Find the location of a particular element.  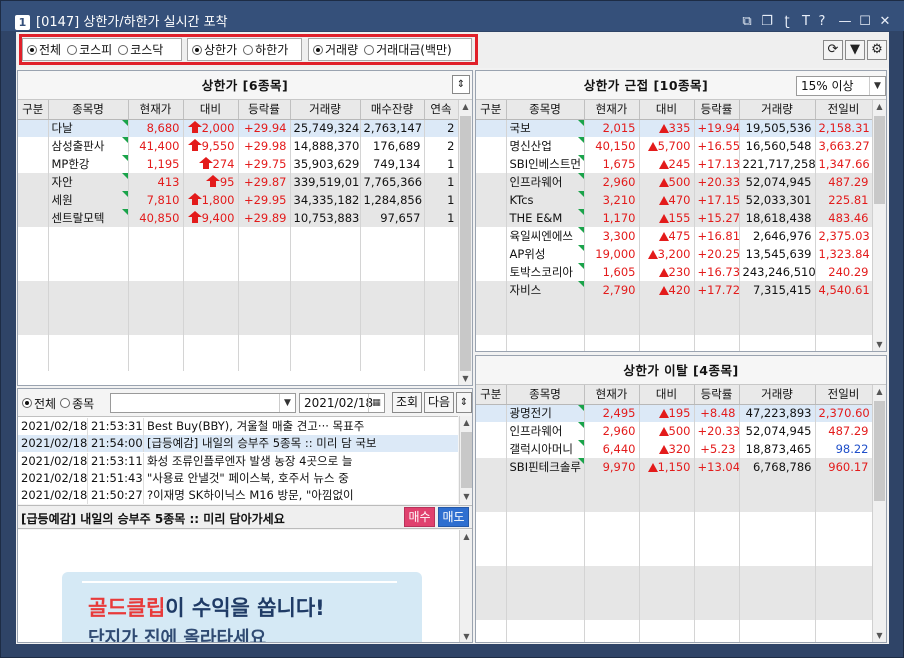

upper-limit-scrollbar: ▲ ▼ is located at coordinates (465, 242).